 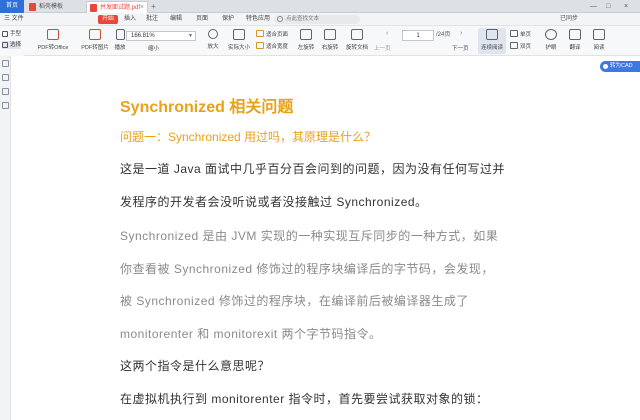 I want to click on zoom-value: 166.81%, so click(x=143, y=36).